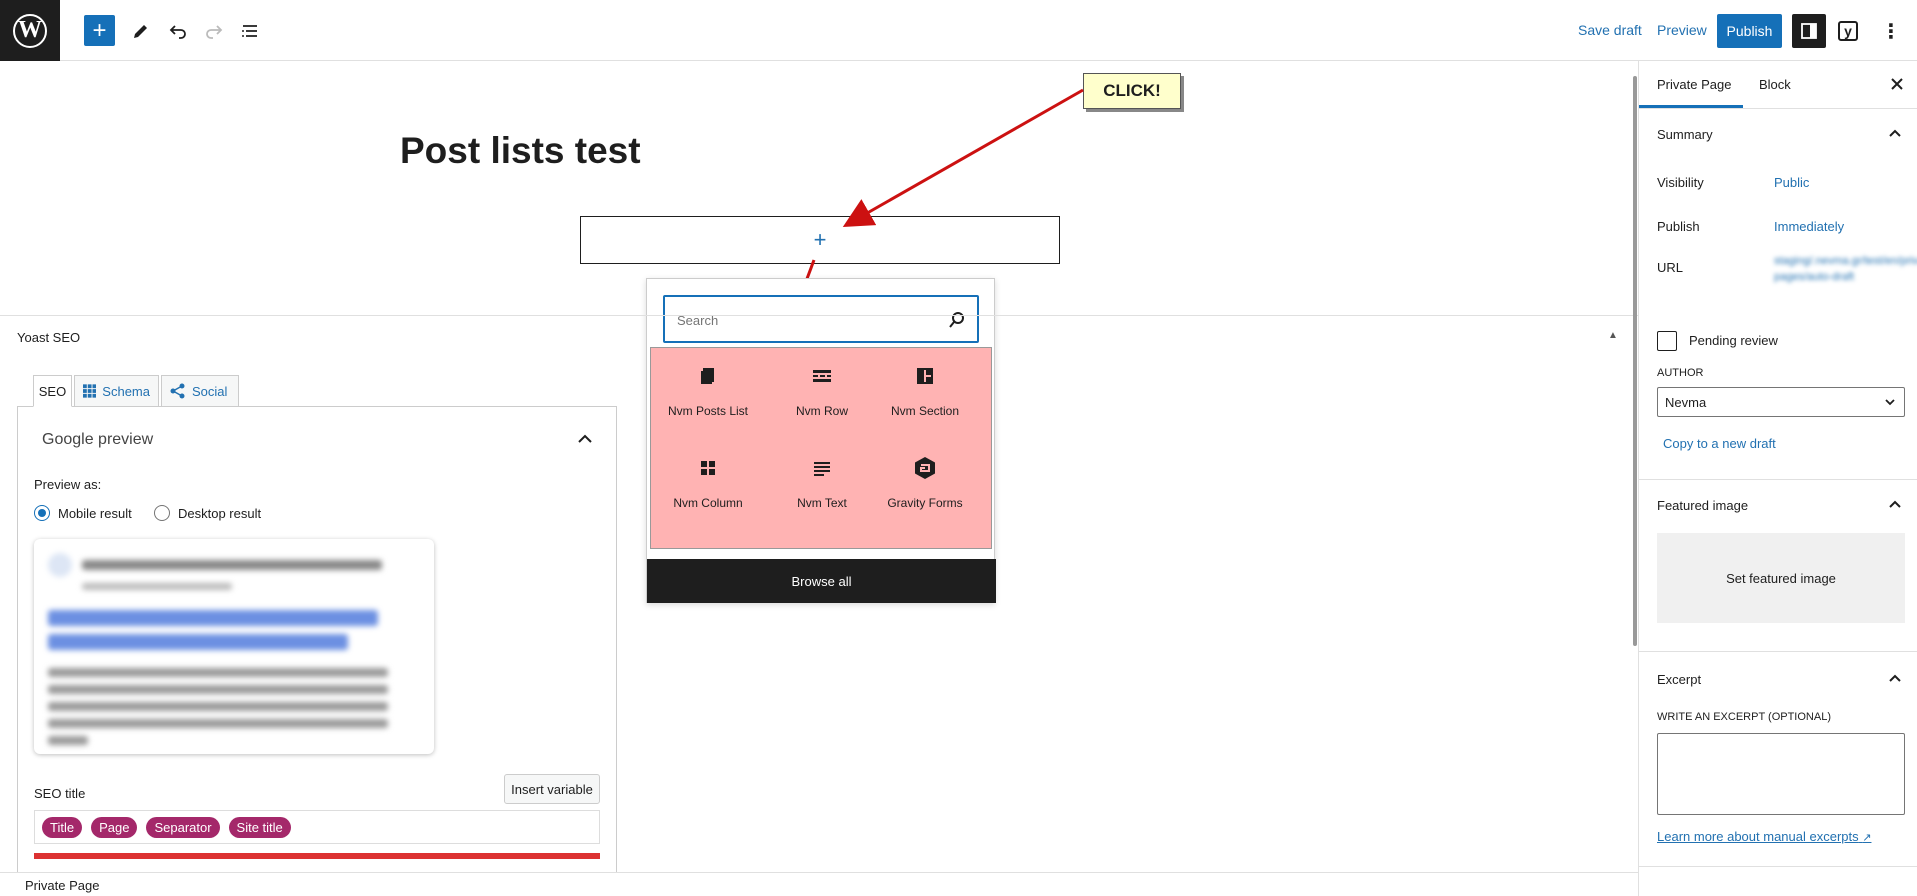 The image size is (1917, 896). What do you see at coordinates (819, 884) in the screenshot?
I see `block-breadcrumb-bar: Private Page` at bounding box center [819, 884].